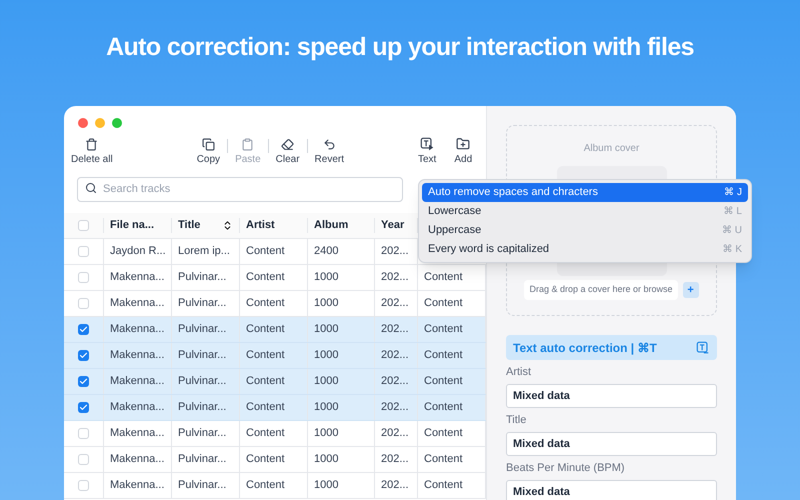 This screenshot has height=500, width=800. I want to click on column-header: Title, so click(189, 225).